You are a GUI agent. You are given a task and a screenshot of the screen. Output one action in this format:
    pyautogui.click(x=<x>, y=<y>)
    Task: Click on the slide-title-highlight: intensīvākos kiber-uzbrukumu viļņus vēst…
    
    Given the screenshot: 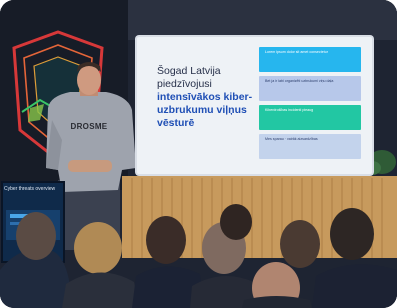 What is the action you would take?
    pyautogui.click(x=205, y=110)
    